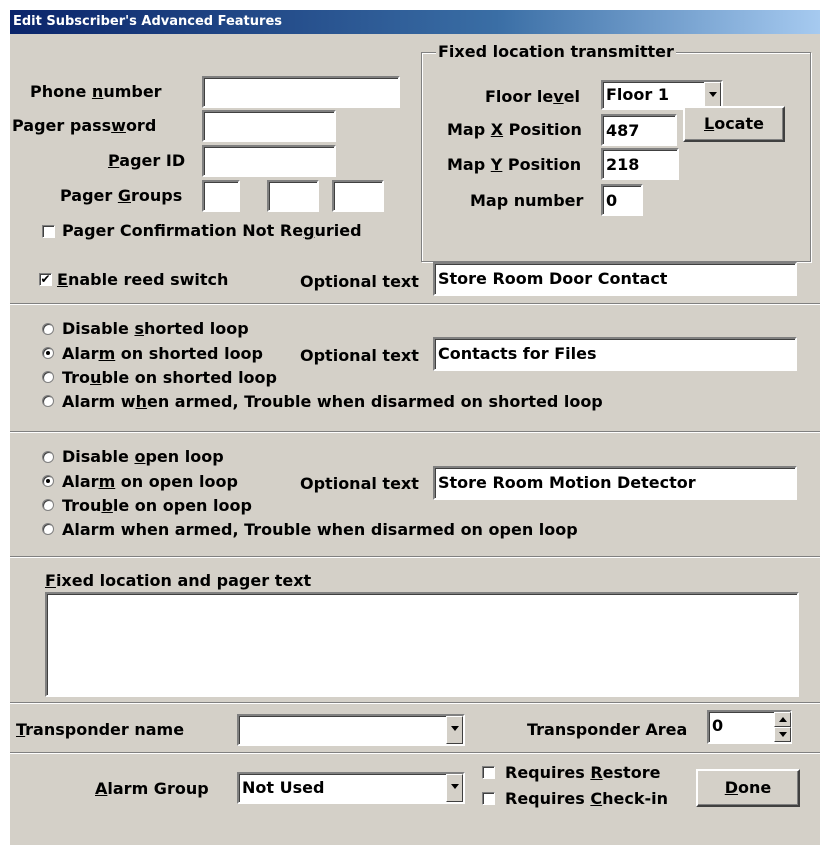 This screenshot has height=845, width=827. I want to click on transponder-name-select, so click(351, 730).